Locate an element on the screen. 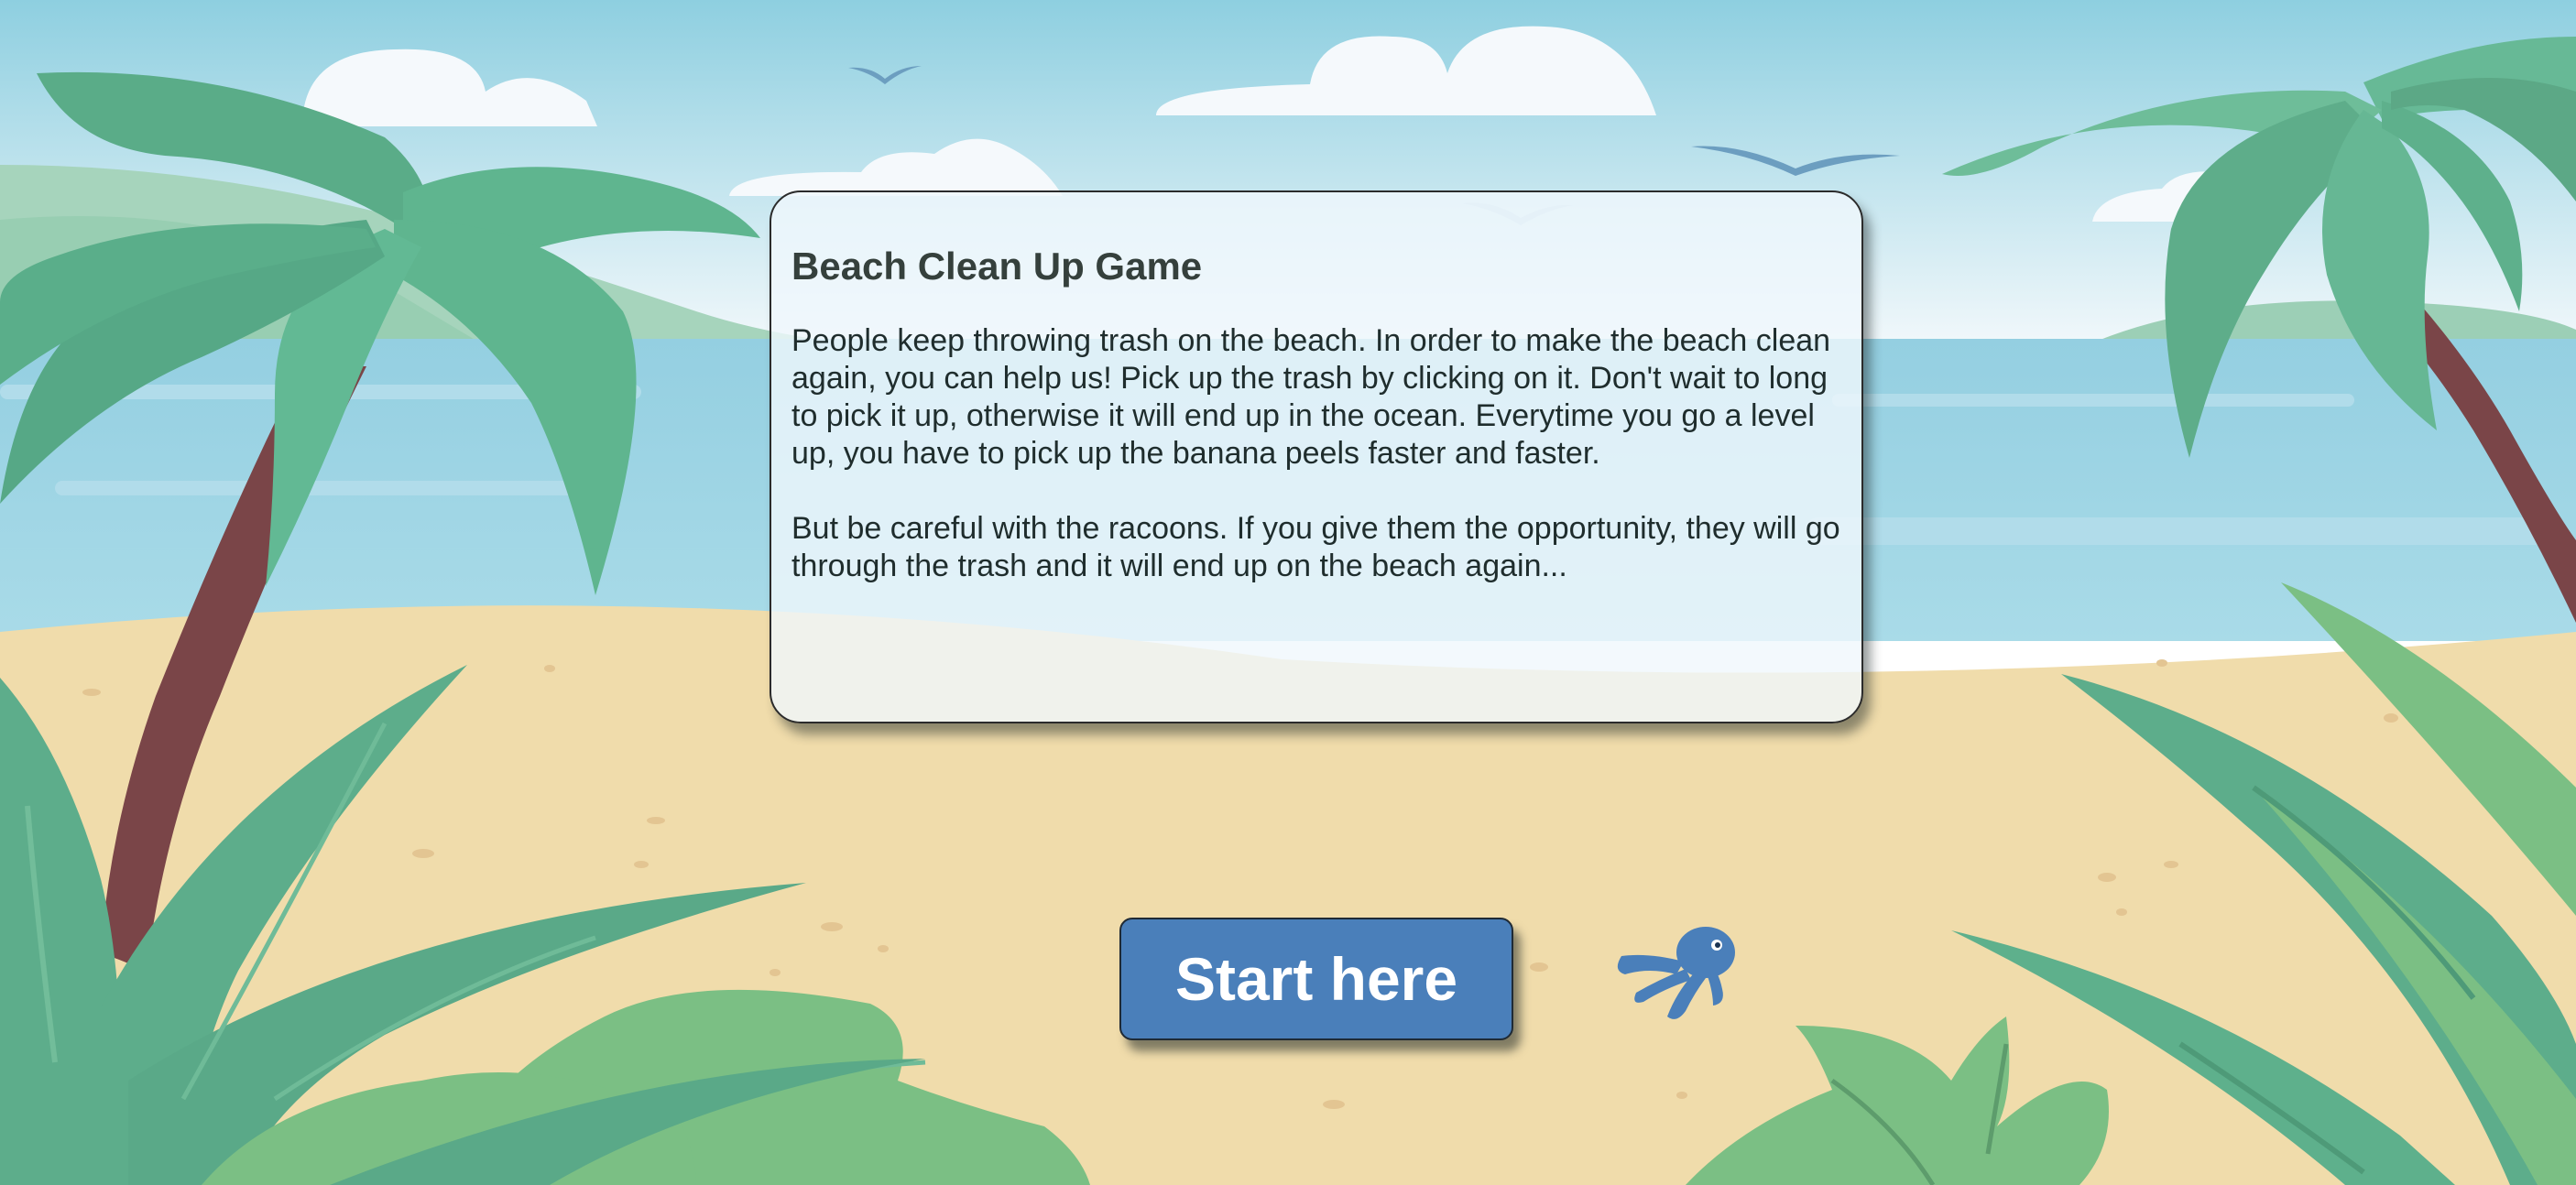  start-button: Start here is located at coordinates (1316, 979).